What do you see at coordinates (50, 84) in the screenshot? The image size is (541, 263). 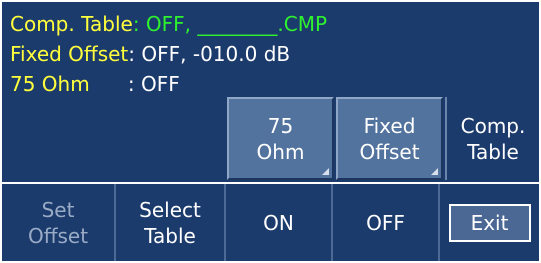 I see `ohm-label: 75 Ohm` at bounding box center [50, 84].